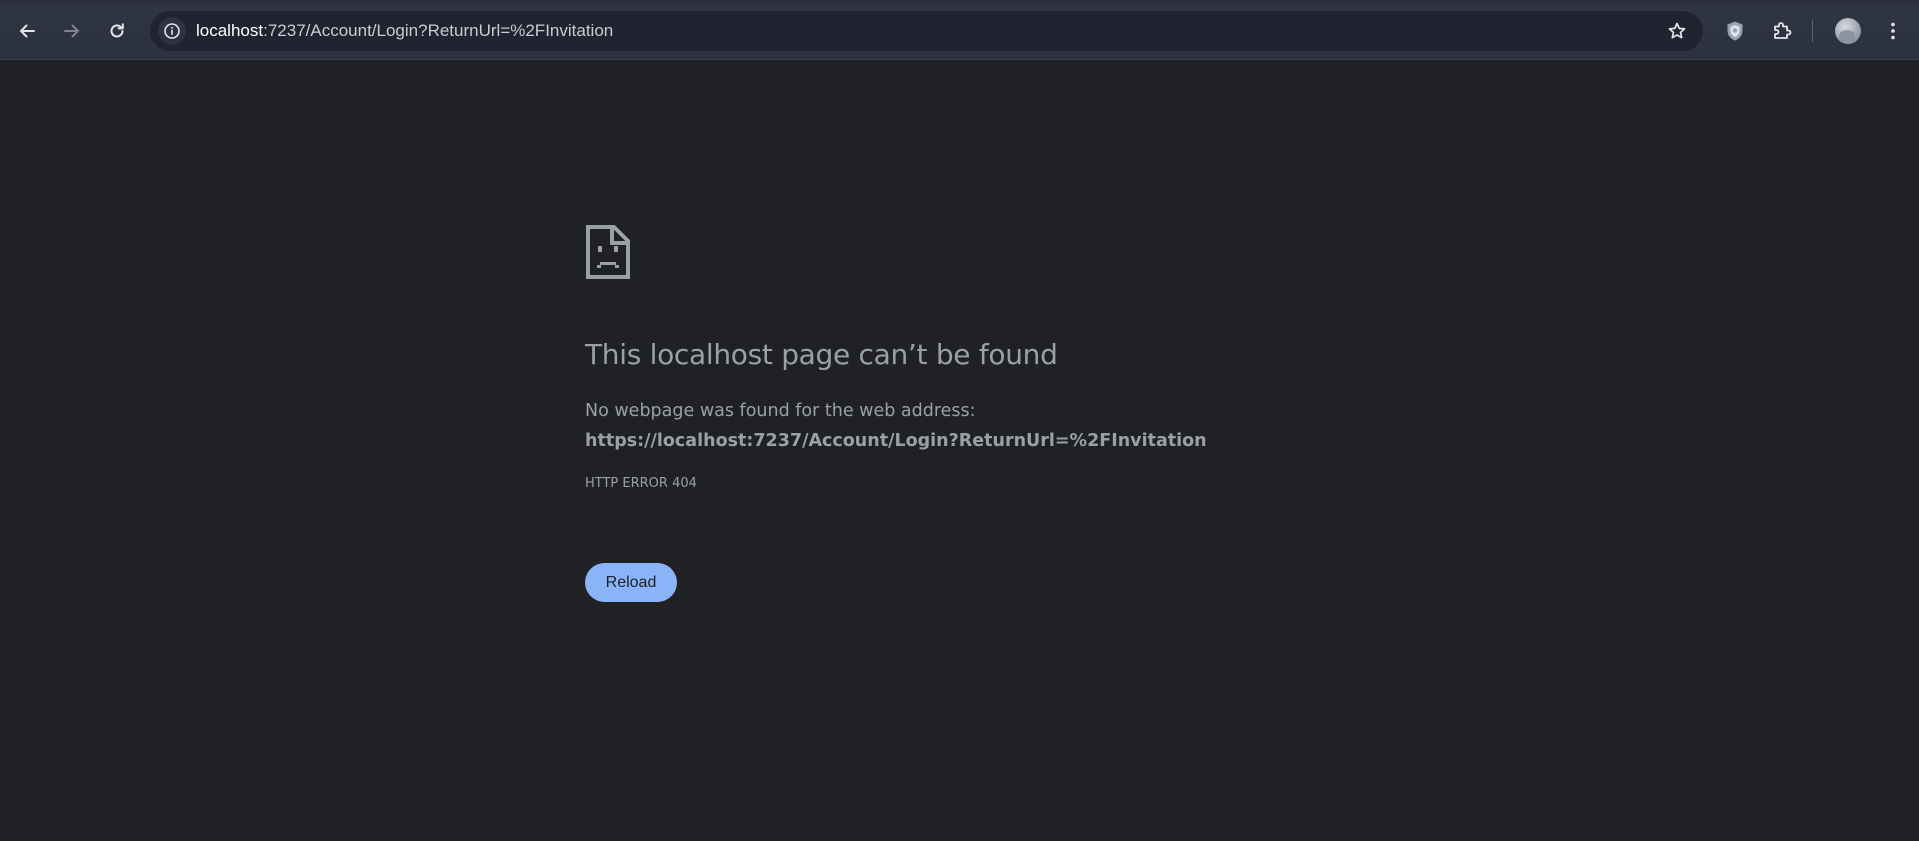  I want to click on arrow-left-icon, so click(27, 31).